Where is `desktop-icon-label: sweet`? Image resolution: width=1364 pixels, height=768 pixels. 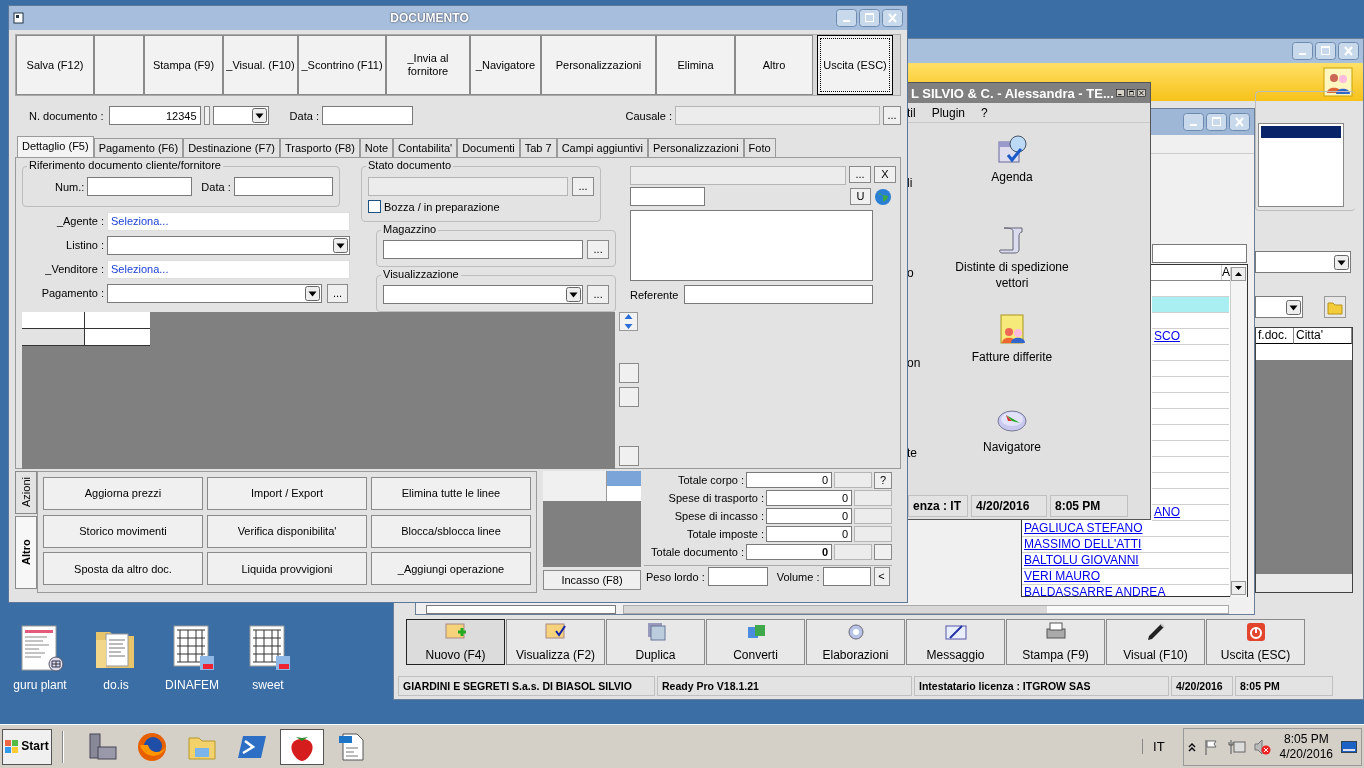
desktop-icon-label: sweet is located at coordinates (268, 685).